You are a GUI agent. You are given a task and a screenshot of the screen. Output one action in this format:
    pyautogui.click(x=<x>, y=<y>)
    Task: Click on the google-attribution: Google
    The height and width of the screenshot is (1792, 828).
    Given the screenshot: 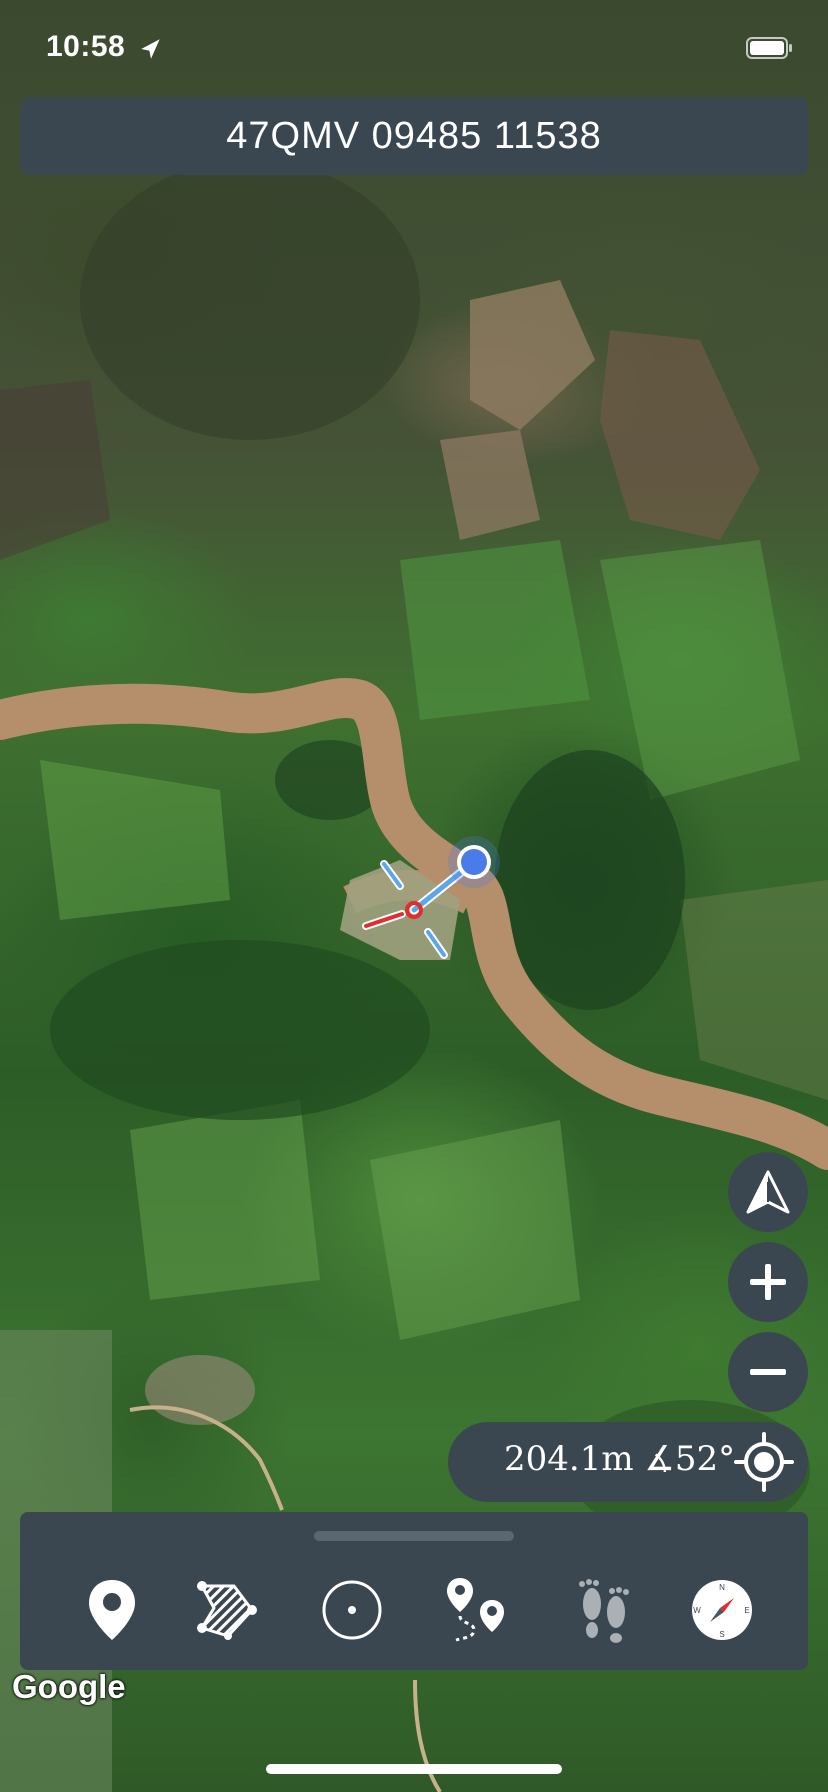 What is the action you would take?
    pyautogui.click(x=69, y=1686)
    